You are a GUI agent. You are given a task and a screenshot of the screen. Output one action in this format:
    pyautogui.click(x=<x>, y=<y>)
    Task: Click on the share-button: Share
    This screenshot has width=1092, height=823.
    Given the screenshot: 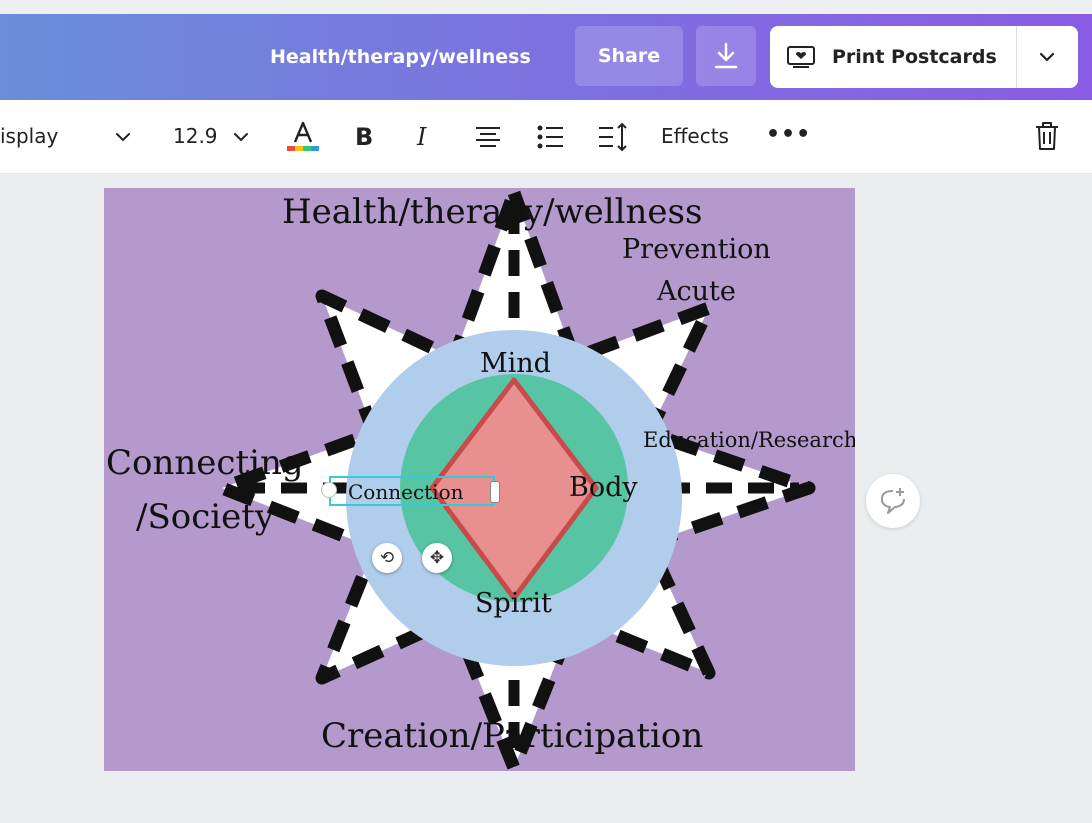 What is the action you would take?
    pyautogui.click(x=629, y=56)
    